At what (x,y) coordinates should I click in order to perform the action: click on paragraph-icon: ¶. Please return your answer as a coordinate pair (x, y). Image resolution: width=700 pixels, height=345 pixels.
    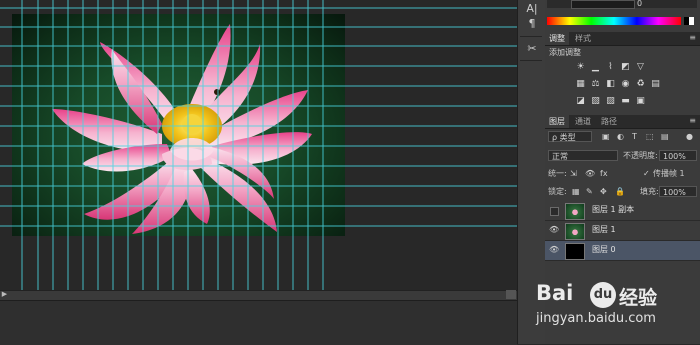
    Looking at the image, I should click on (532, 24).